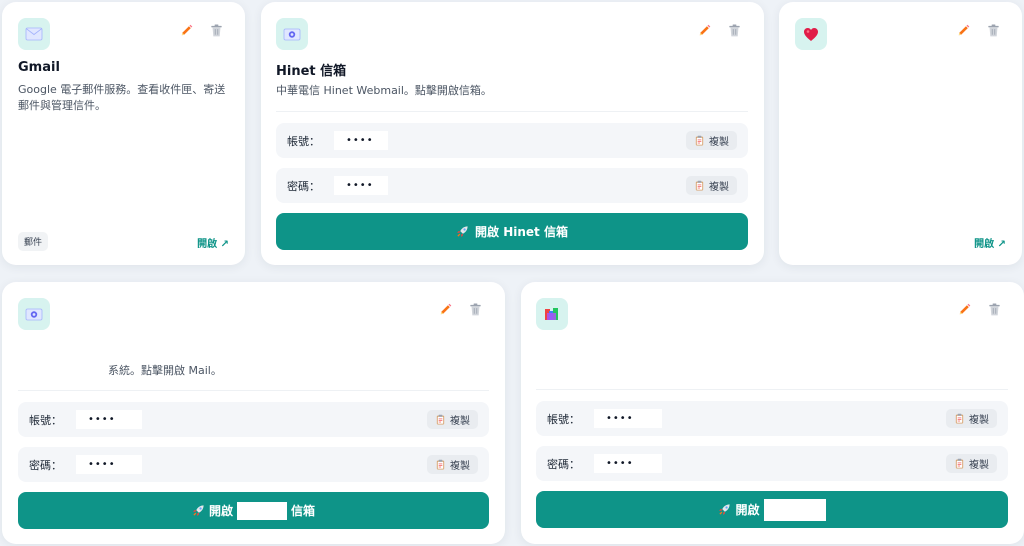 The width and height of the screenshot is (1024, 546). Describe the element at coordinates (39, 67) in the screenshot. I see `card-title: Gmail` at that location.